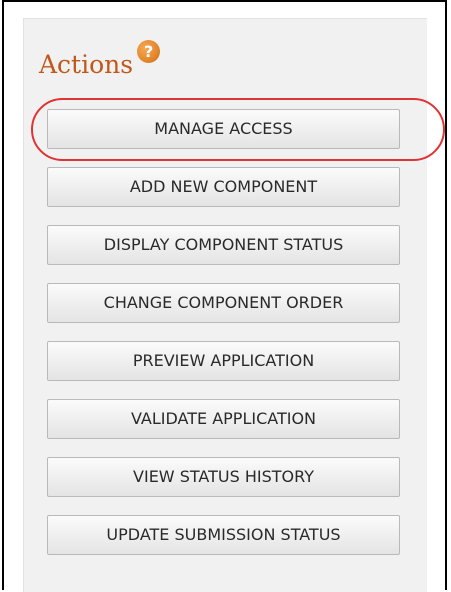 This screenshot has height=592, width=451. What do you see at coordinates (223, 303) in the screenshot?
I see `change-component-order-button: CHANGE COMPONENT ORDER` at bounding box center [223, 303].